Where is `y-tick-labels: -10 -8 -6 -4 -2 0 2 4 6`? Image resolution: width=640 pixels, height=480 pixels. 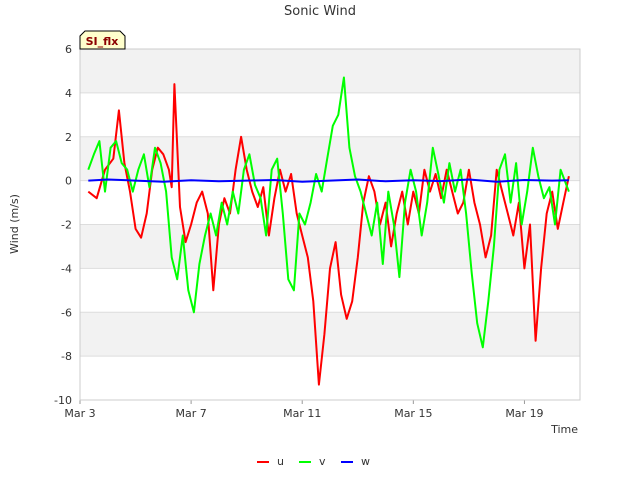
y-tick-labels: -10 -8 -6 -4 -2 0 2 4 6 is located at coordinates (63, 225).